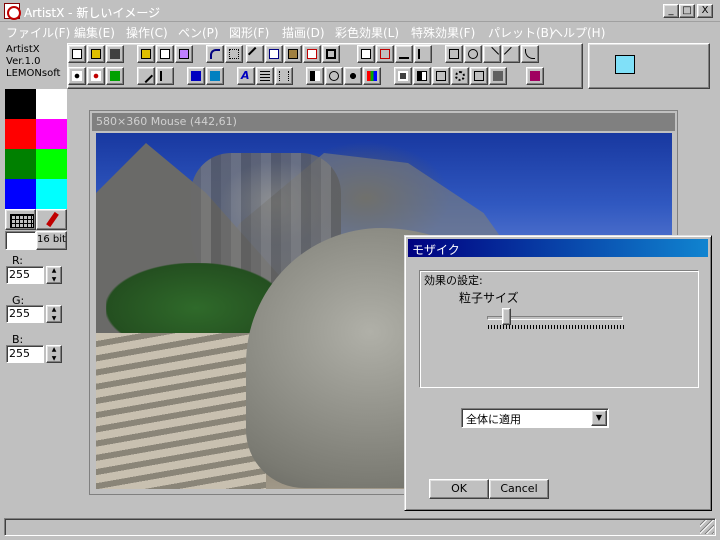 This screenshot has width=720, height=540. Describe the element at coordinates (77, 76) in the screenshot. I see `sparkle-icon` at that location.